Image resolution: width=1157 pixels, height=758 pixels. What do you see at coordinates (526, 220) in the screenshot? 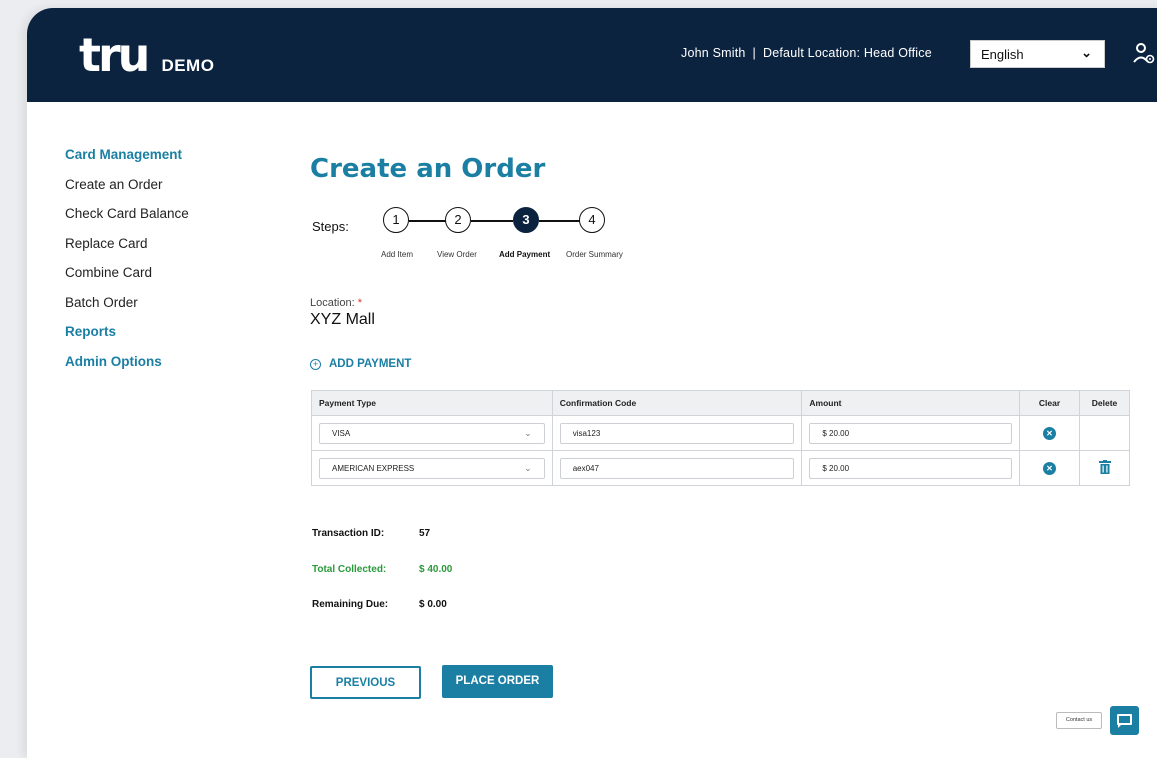
I see `step-3: 3` at bounding box center [526, 220].